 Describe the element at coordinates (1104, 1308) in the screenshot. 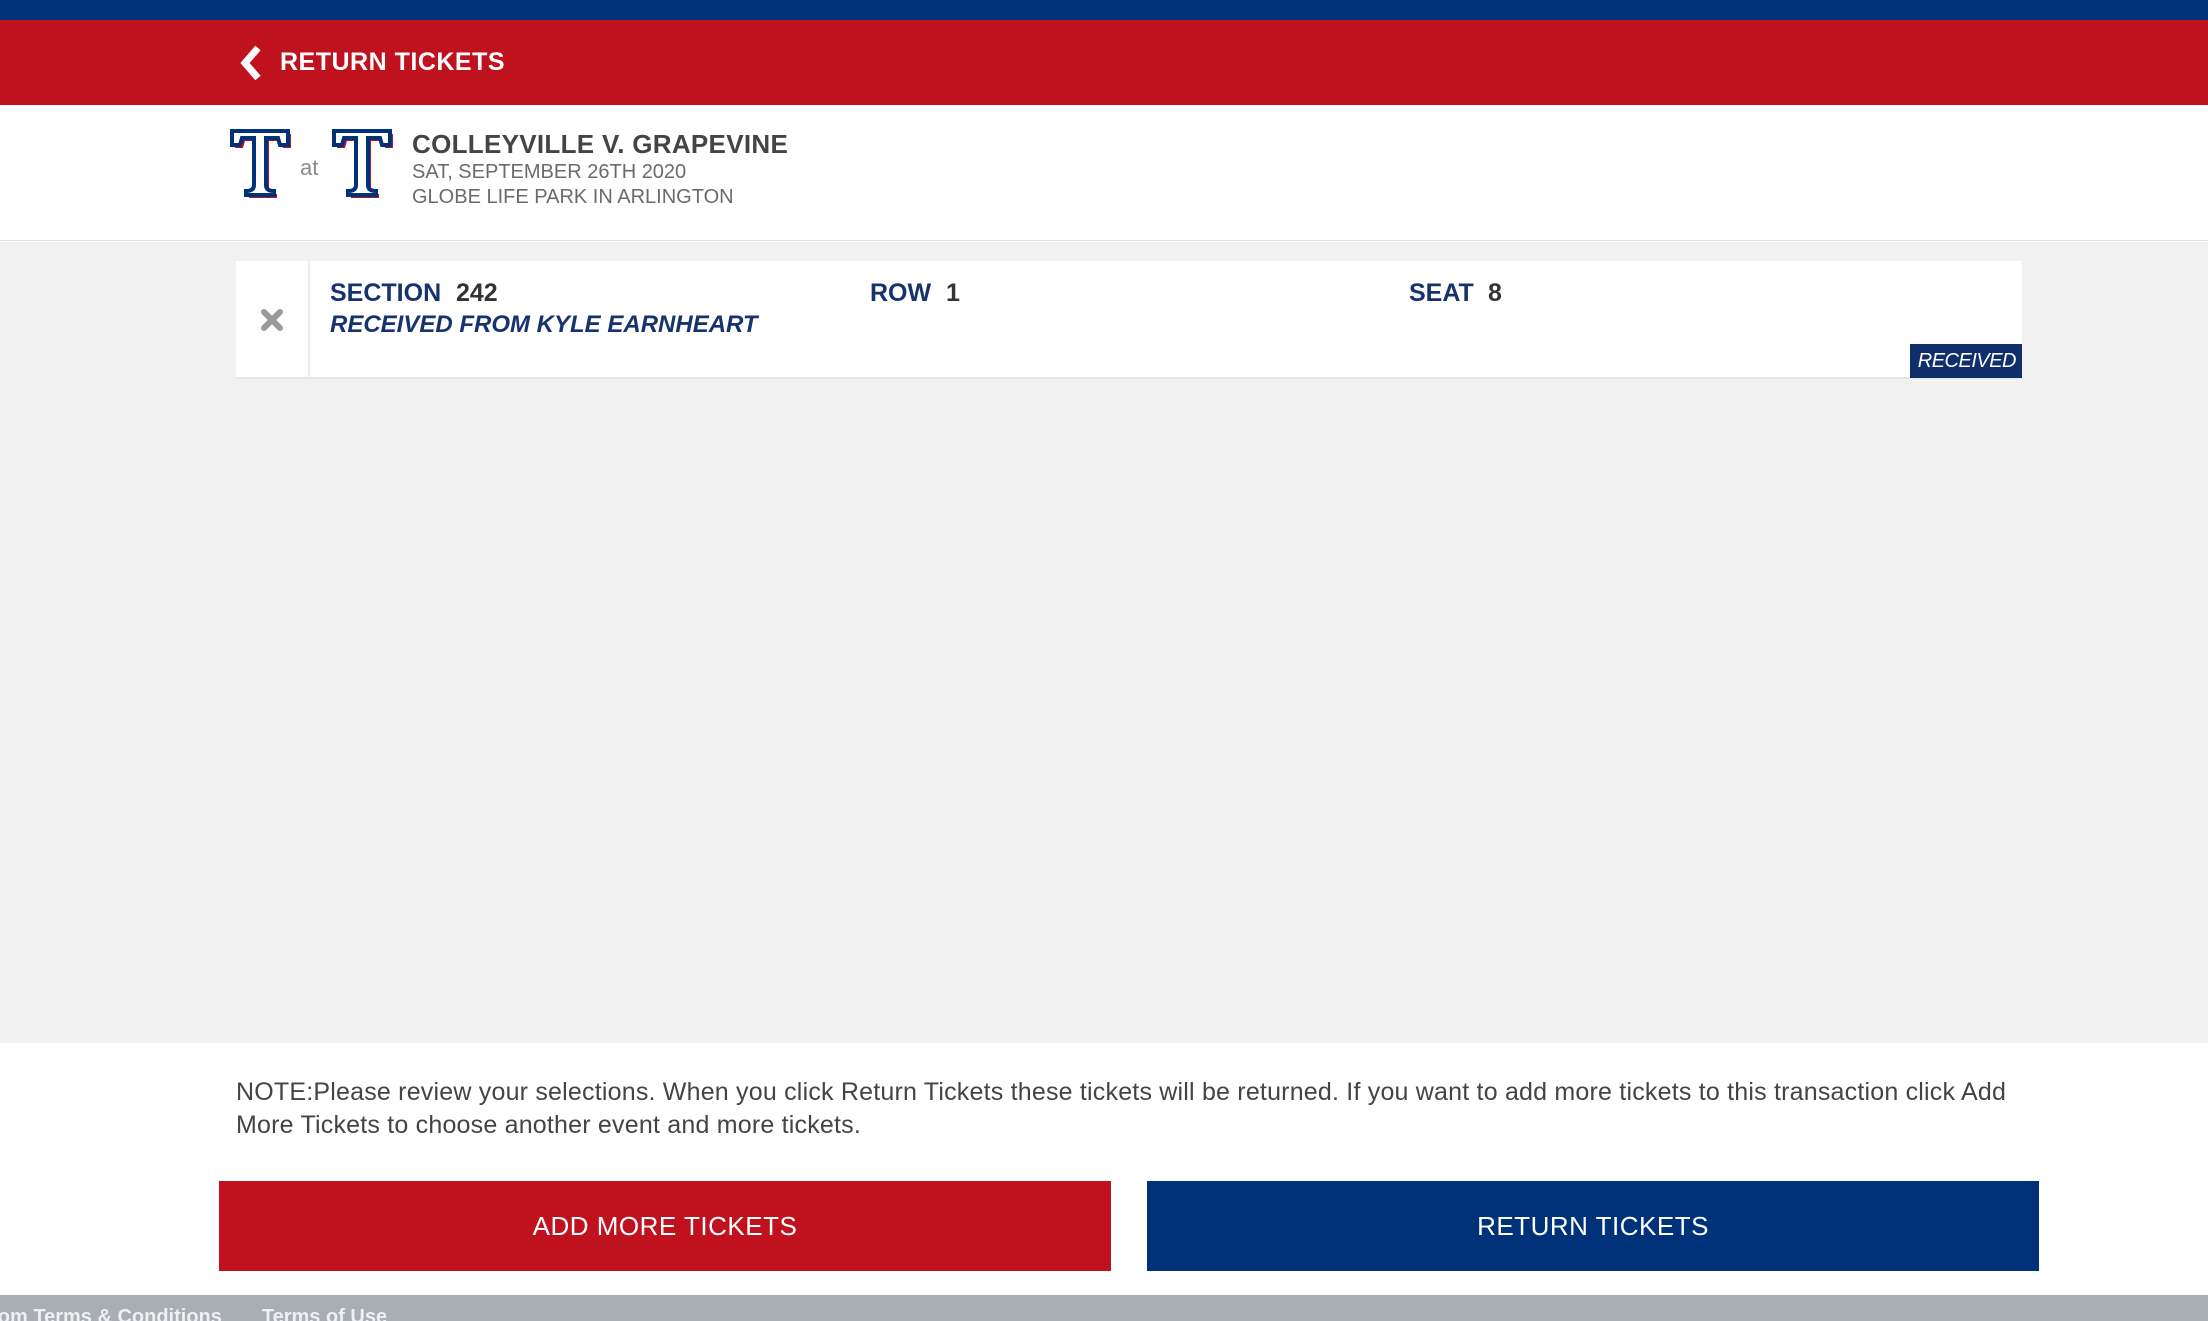

I see `footer: ...com Terms & Conditions Terms of Use` at that location.